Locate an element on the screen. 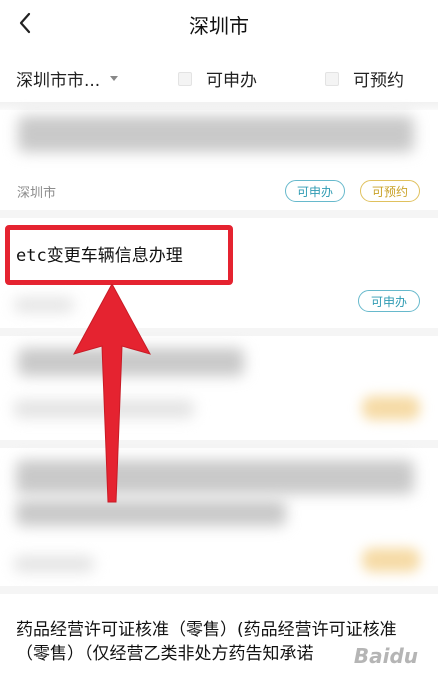 The image size is (438, 688). item-region: 深圳市 is located at coordinates (37, 193).